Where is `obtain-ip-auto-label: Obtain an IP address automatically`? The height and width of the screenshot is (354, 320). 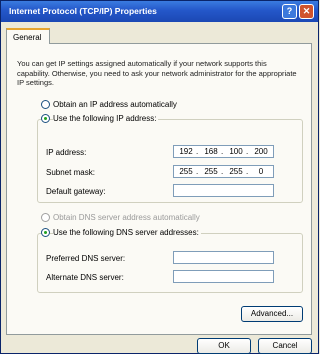 obtain-ip-auto-label: Obtain an IP address automatically is located at coordinates (115, 104).